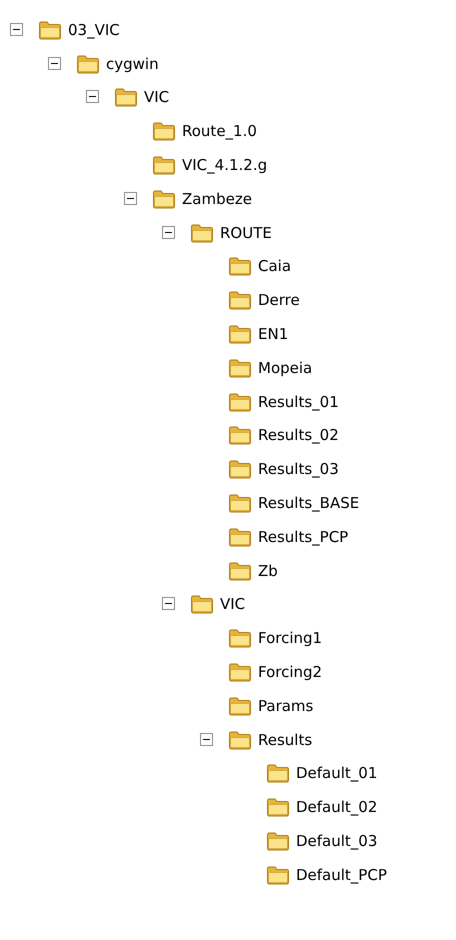  Describe the element at coordinates (94, 30) in the screenshot. I see `folder-label: 03_VIC` at that location.